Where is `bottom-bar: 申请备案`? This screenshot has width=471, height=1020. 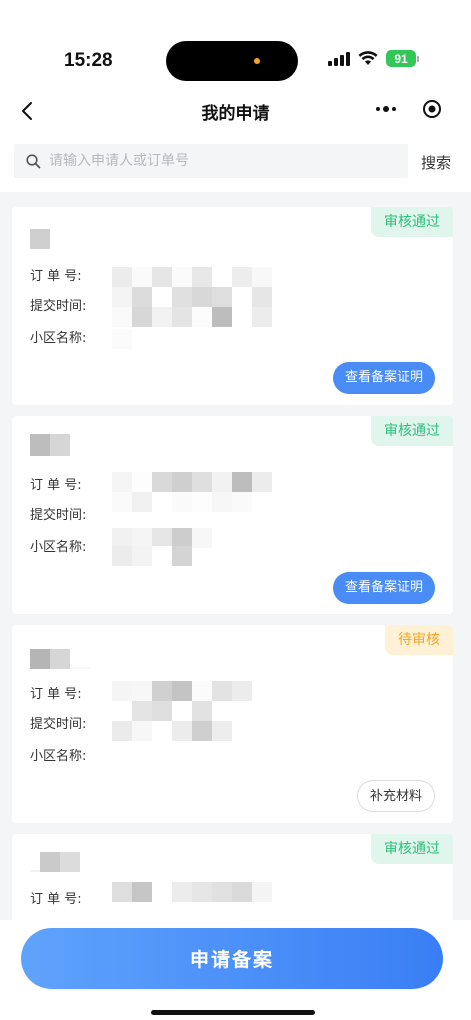 bottom-bar: 申请备案 is located at coordinates (235, 970).